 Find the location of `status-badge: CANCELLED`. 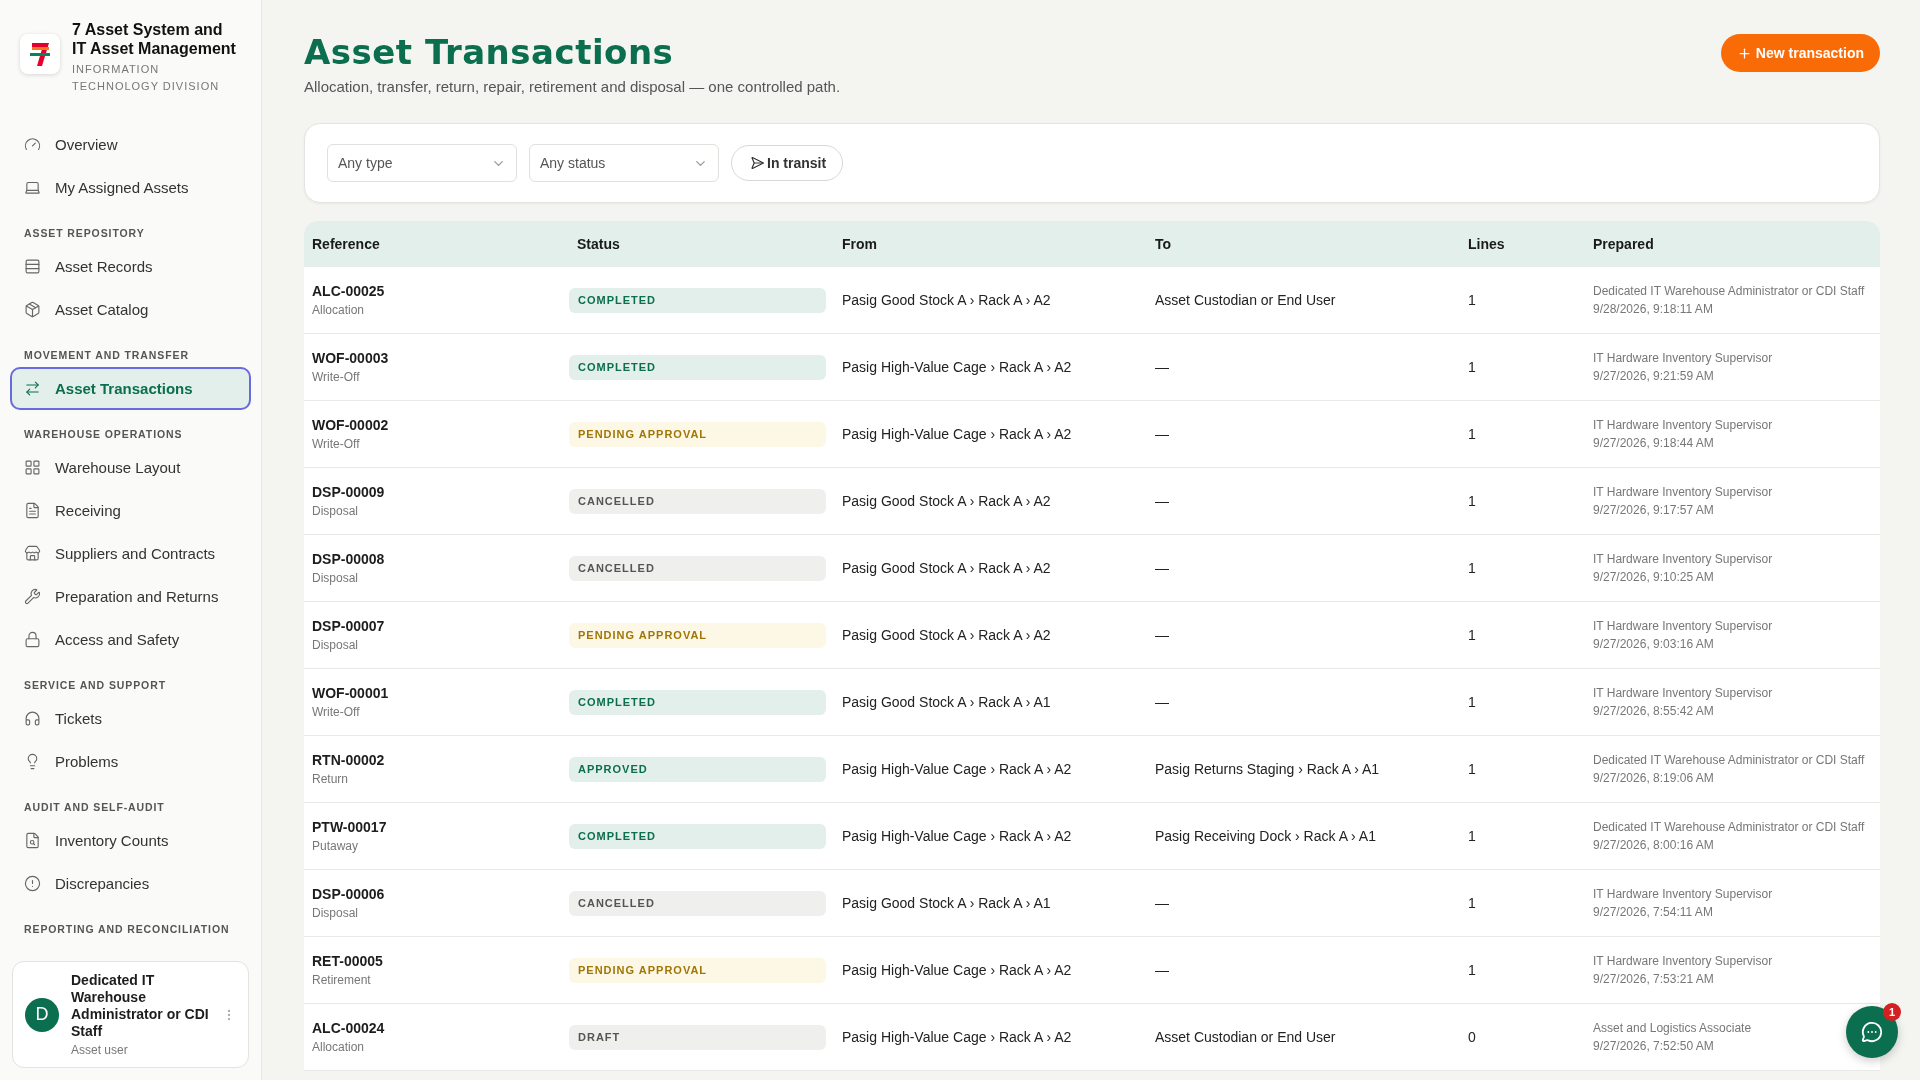

status-badge: CANCELLED is located at coordinates (697, 568).